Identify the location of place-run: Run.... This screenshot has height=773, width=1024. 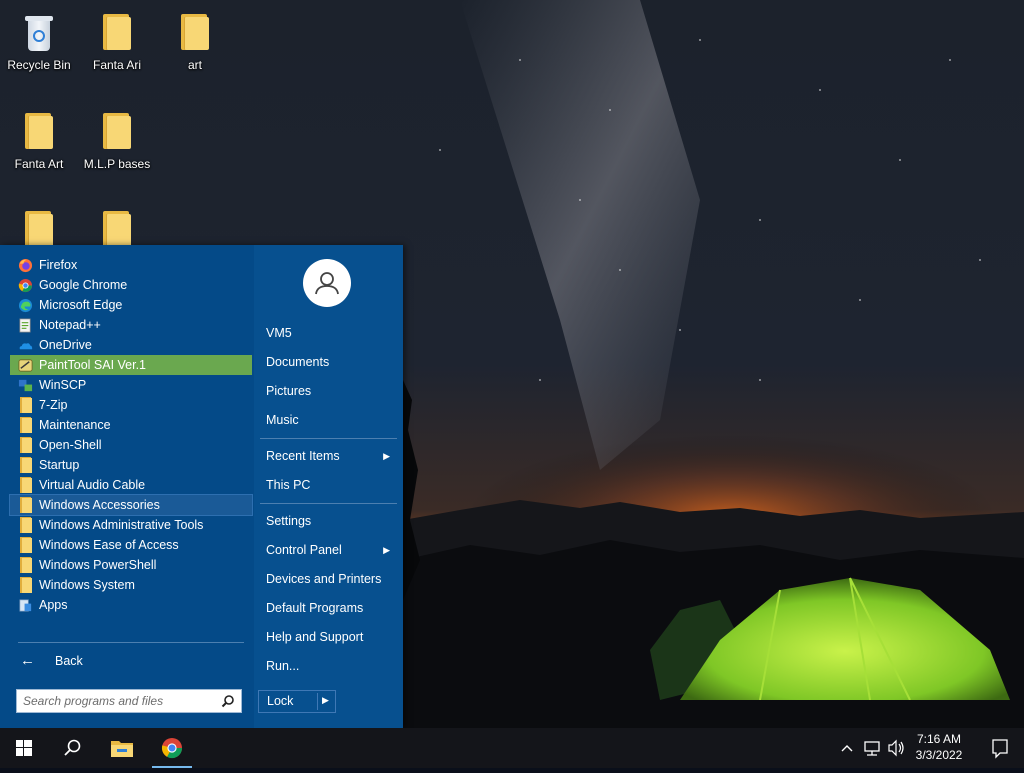
(330, 666).